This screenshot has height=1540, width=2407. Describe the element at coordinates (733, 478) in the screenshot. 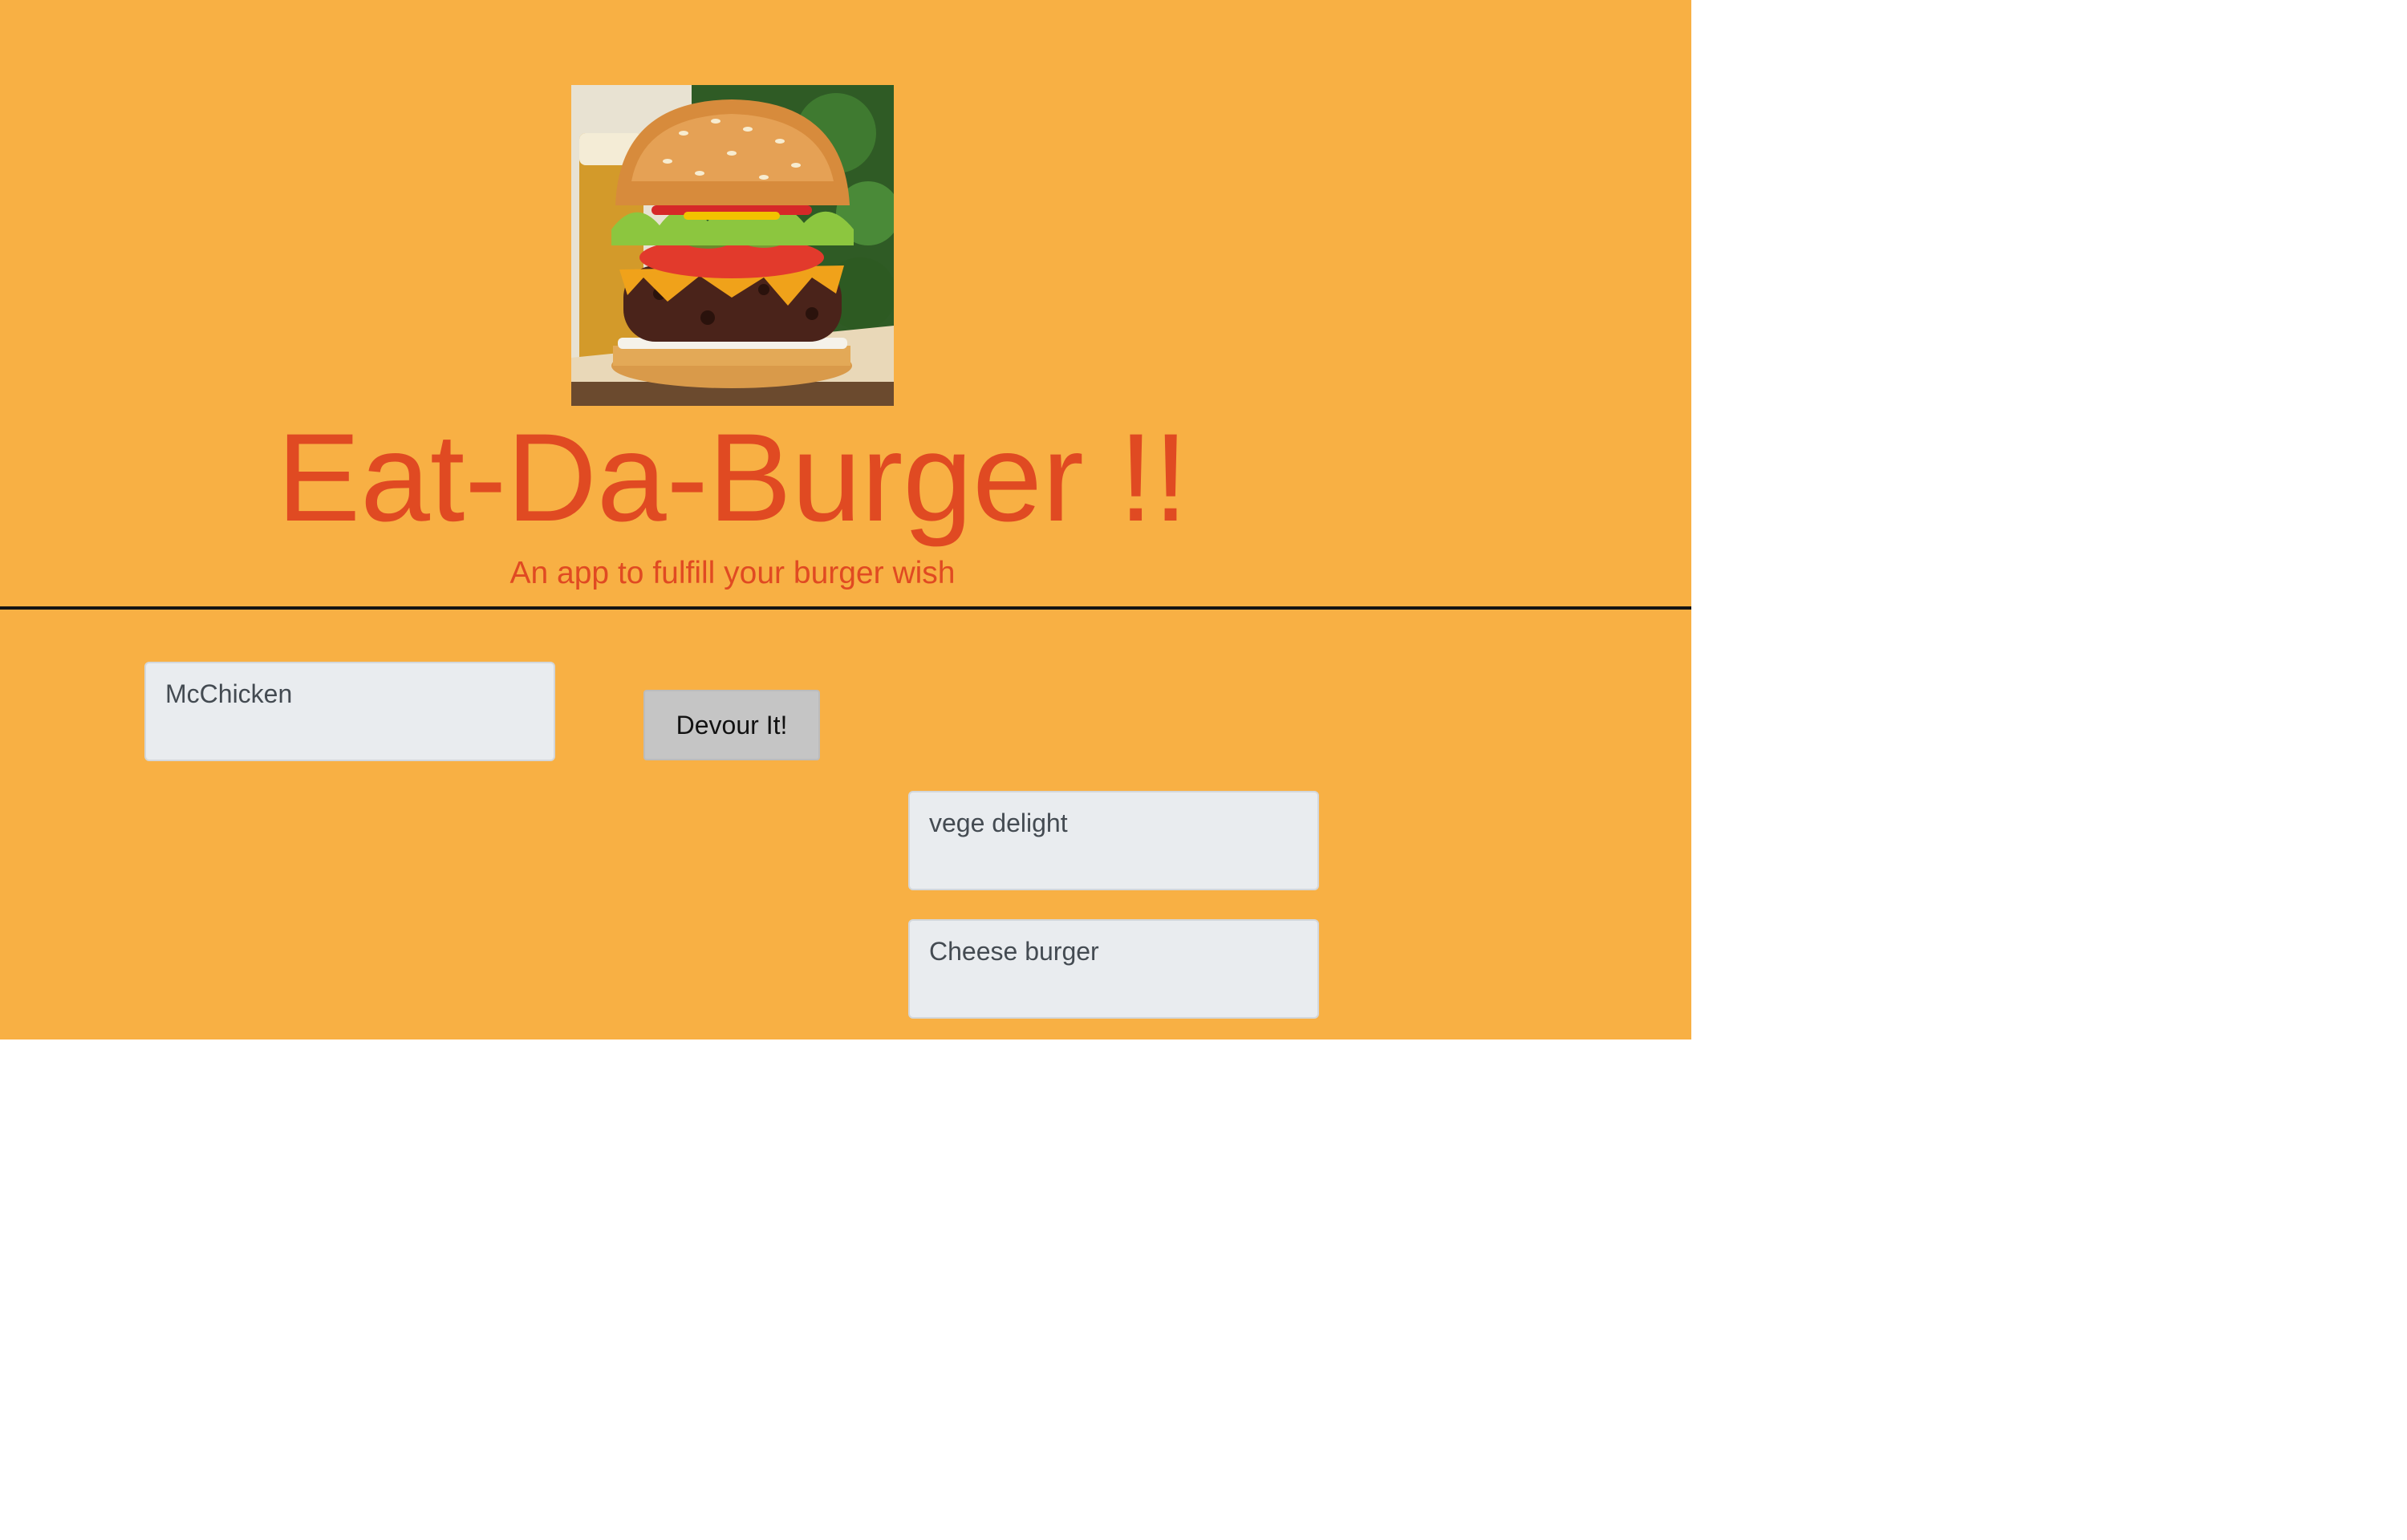

I see `page-title: Eat-Da-Burger !!` at that location.